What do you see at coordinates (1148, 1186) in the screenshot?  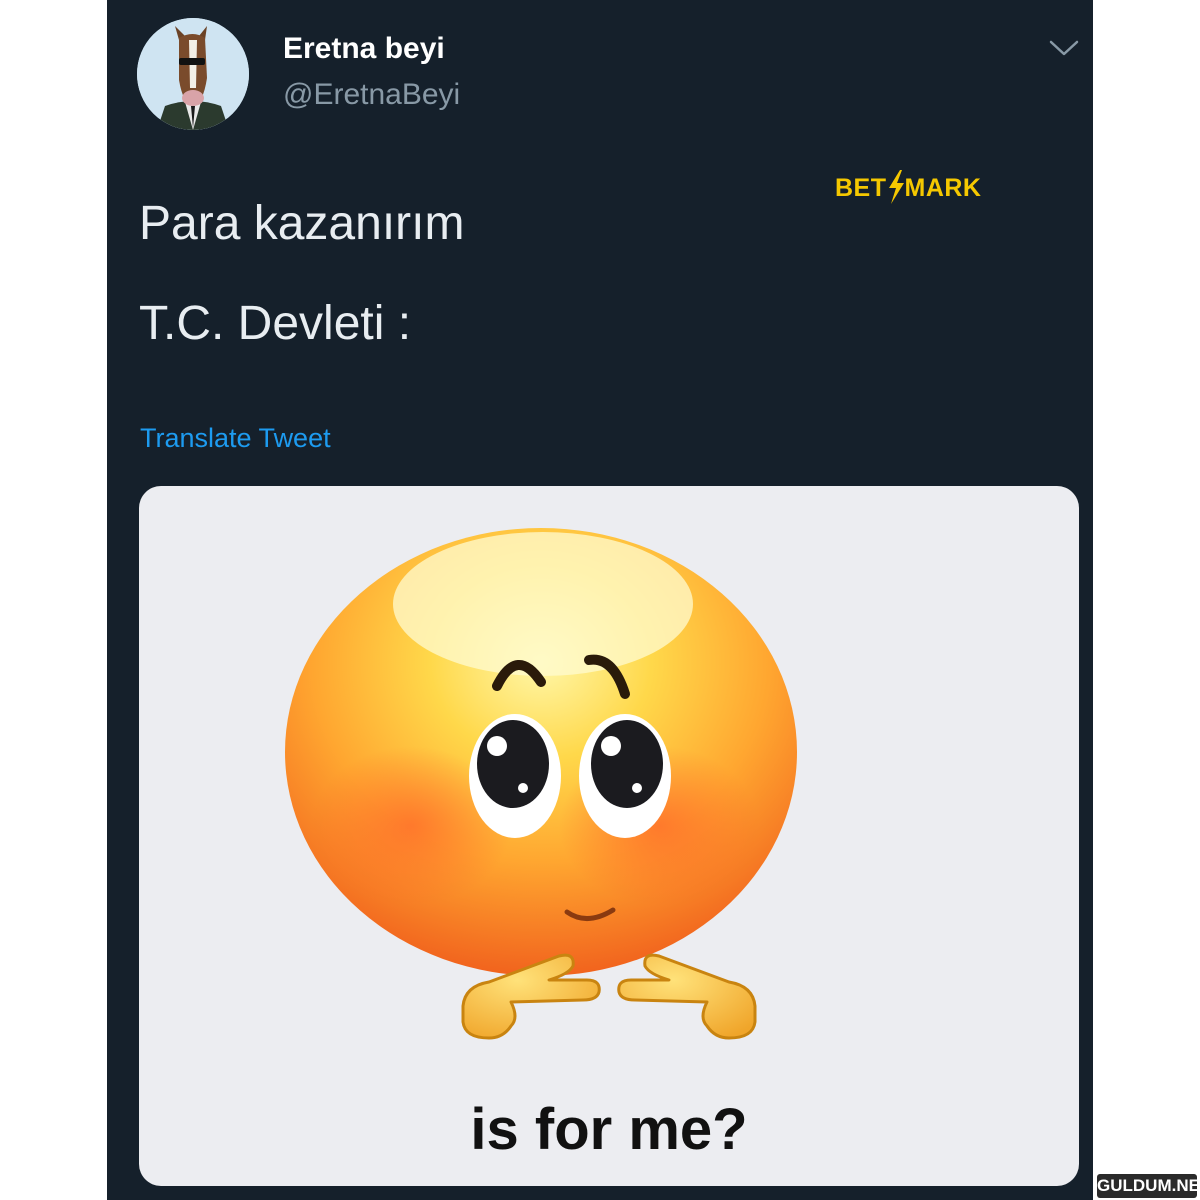 I see `site-watermark: GULDUM.NET` at bounding box center [1148, 1186].